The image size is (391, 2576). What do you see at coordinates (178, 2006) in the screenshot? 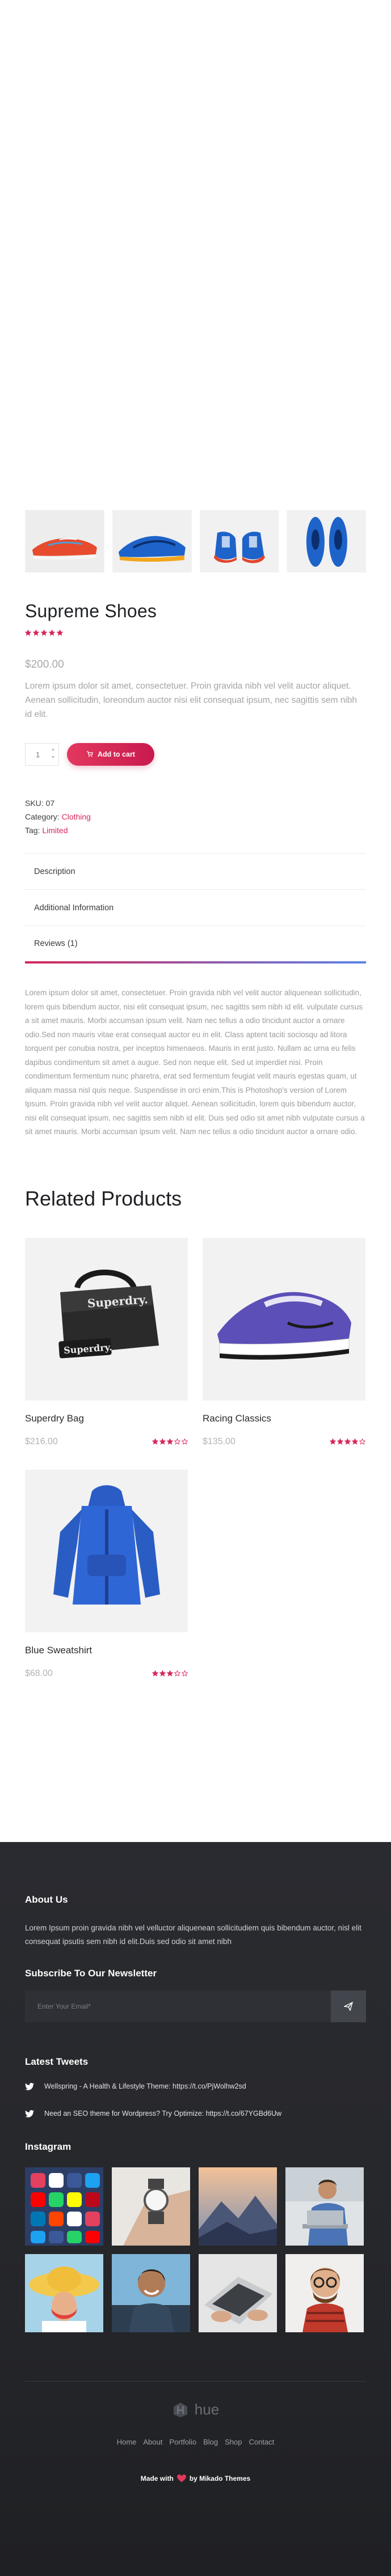
I see `email-field` at bounding box center [178, 2006].